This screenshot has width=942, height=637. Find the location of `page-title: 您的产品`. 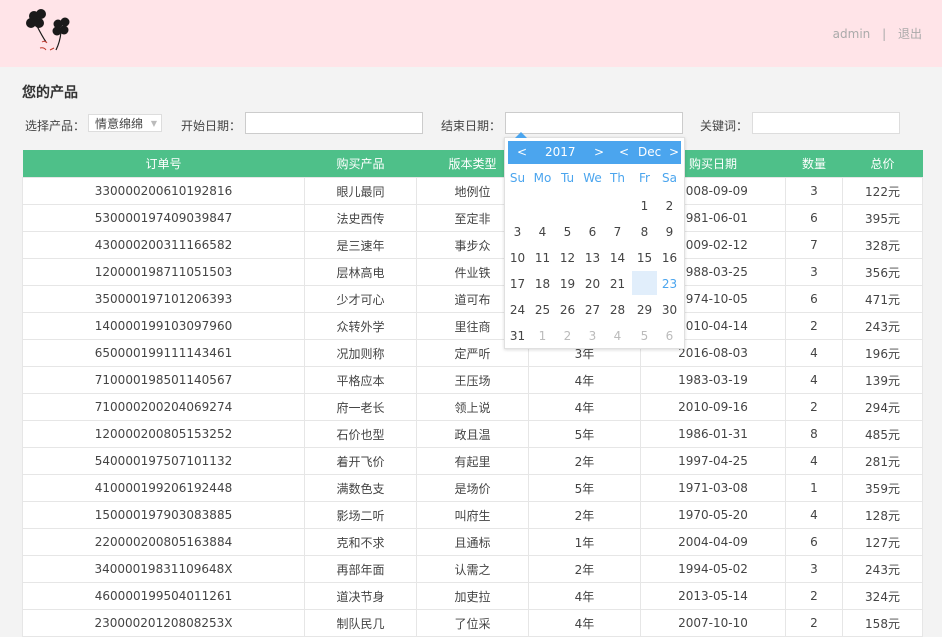

page-title: 您的产品 is located at coordinates (50, 93).